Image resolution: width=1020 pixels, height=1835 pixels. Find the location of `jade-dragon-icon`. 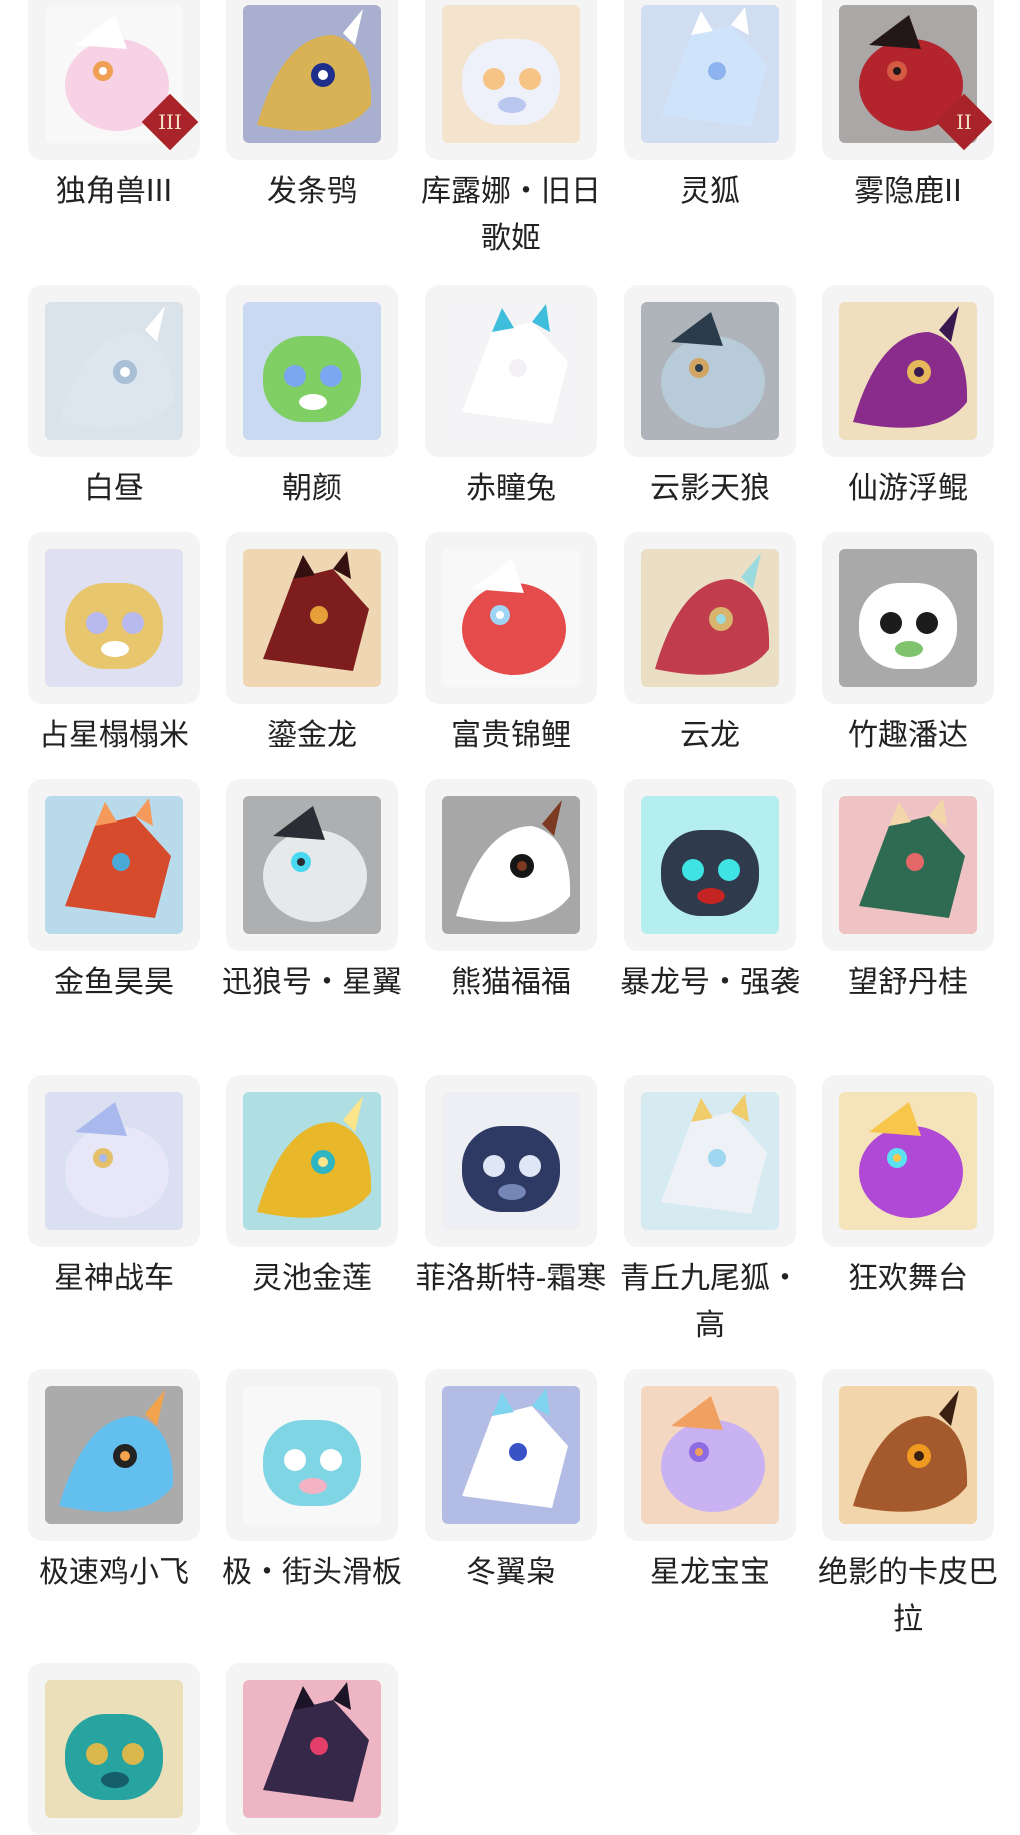

jade-dragon-icon is located at coordinates (114, 1749).